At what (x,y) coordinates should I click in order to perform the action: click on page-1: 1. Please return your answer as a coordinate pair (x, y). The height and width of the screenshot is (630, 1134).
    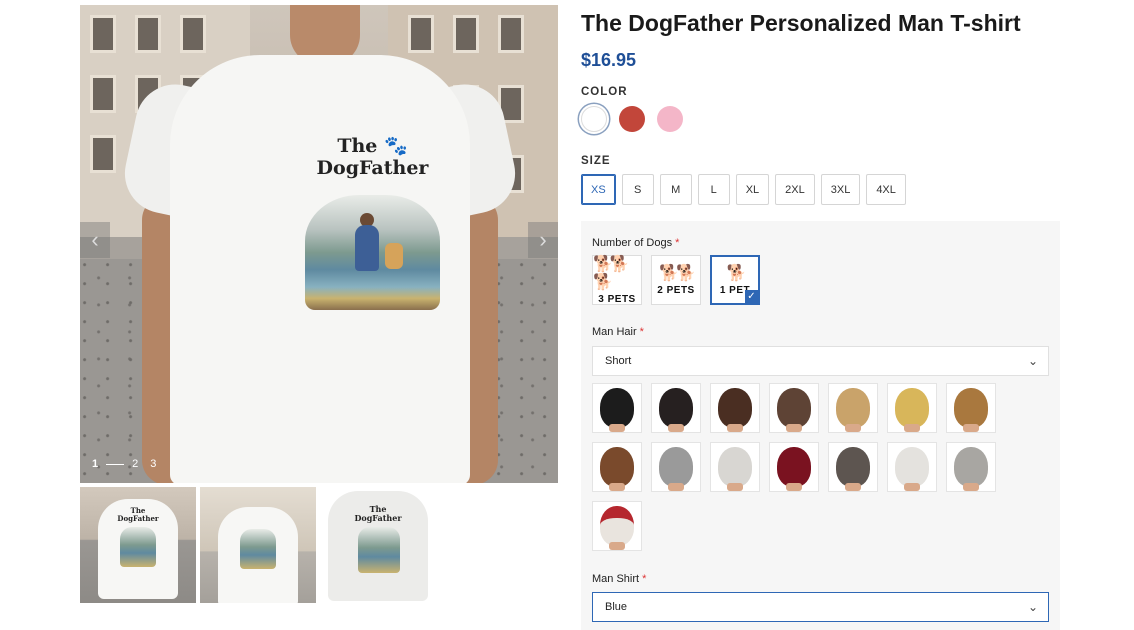
    Looking at the image, I should click on (95, 464).